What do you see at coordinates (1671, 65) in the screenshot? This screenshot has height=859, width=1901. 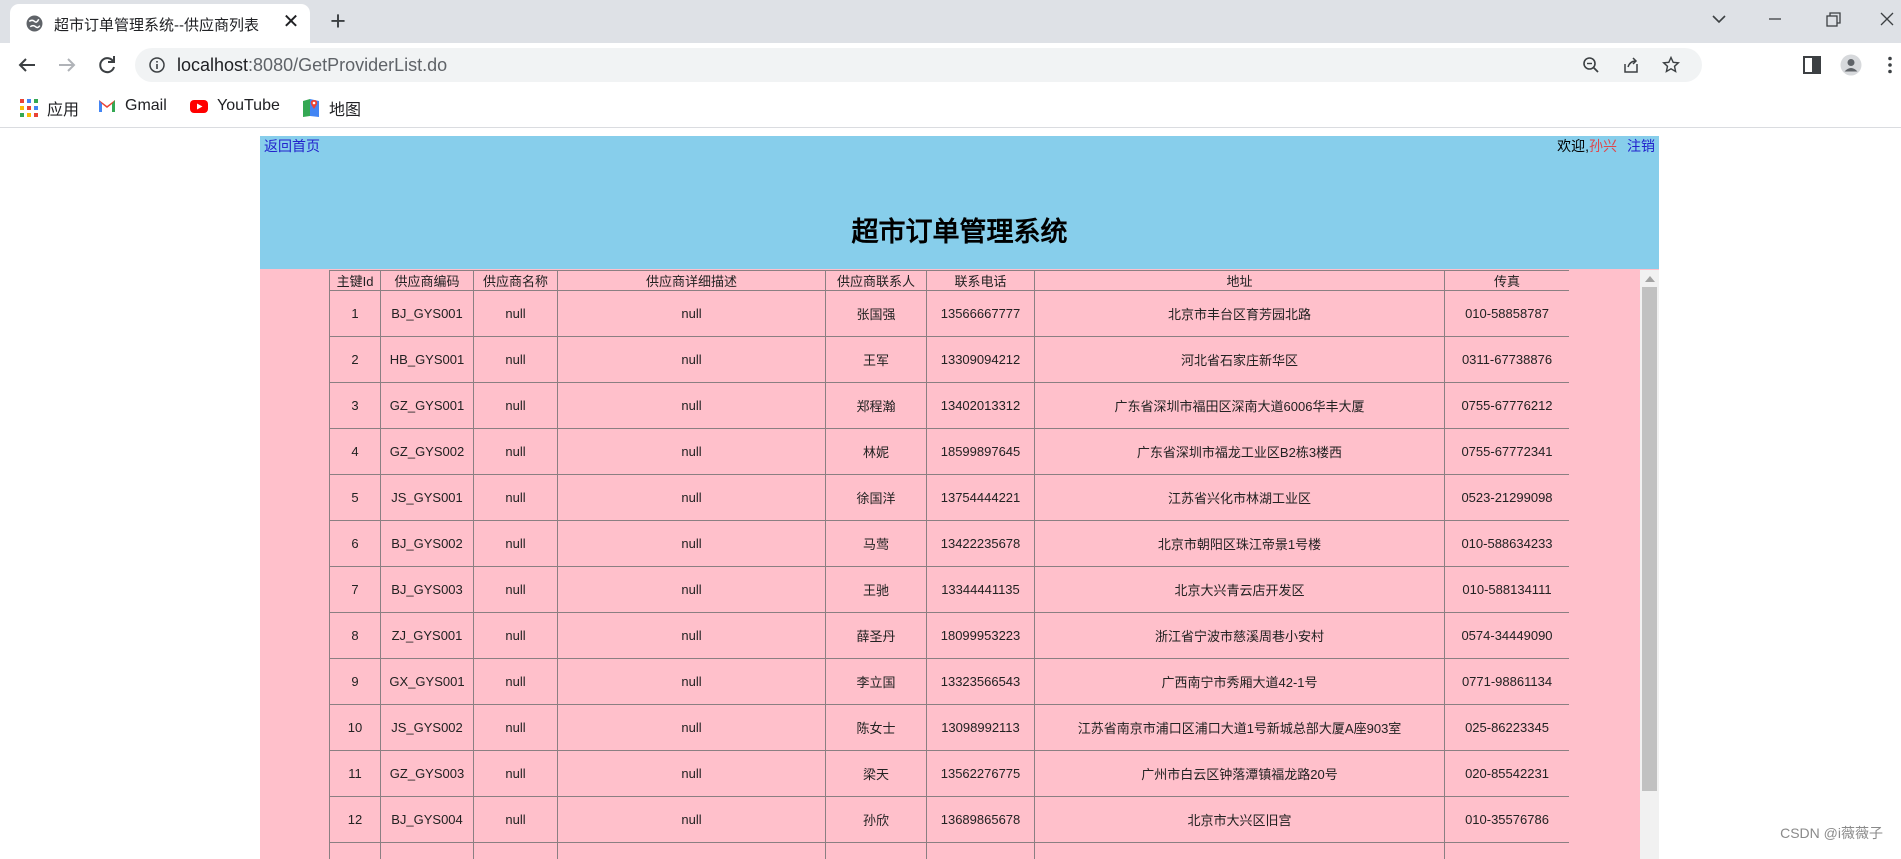 I see `bookmark-star-icon` at bounding box center [1671, 65].